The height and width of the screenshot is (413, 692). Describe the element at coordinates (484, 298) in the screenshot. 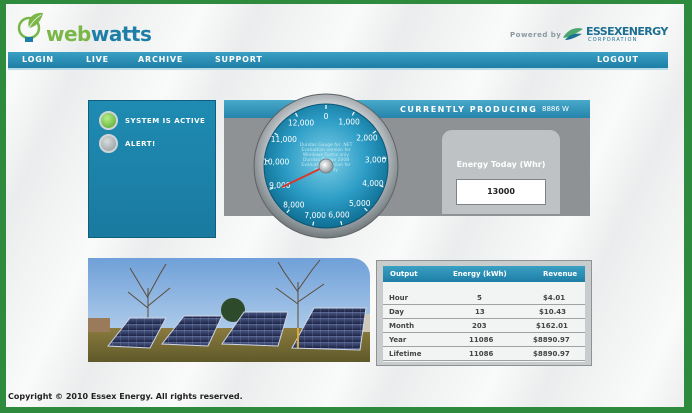

I see `table-row: Hour 5 $4.01` at that location.